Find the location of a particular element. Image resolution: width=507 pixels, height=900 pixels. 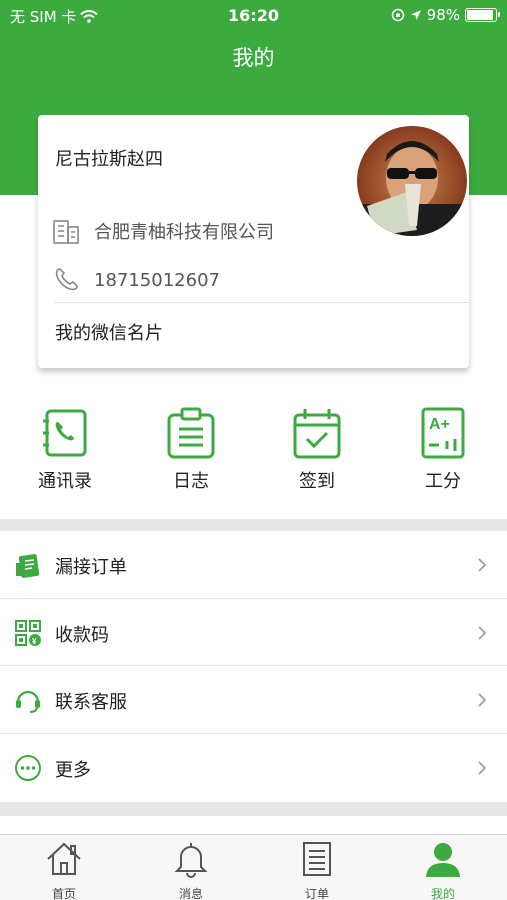

quick-actions: 通讯录 日志 签到 A+ 工分 is located at coordinates (253, 455).